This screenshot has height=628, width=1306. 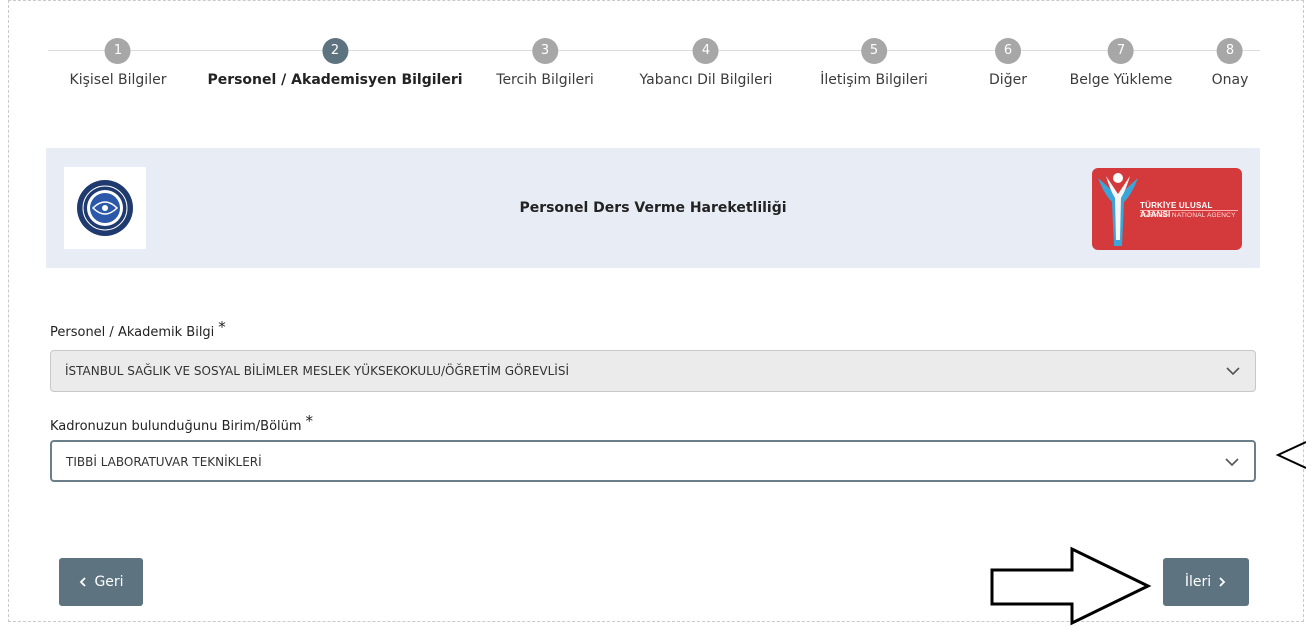 I want to click on step-number: 6, so click(x=1008, y=51).